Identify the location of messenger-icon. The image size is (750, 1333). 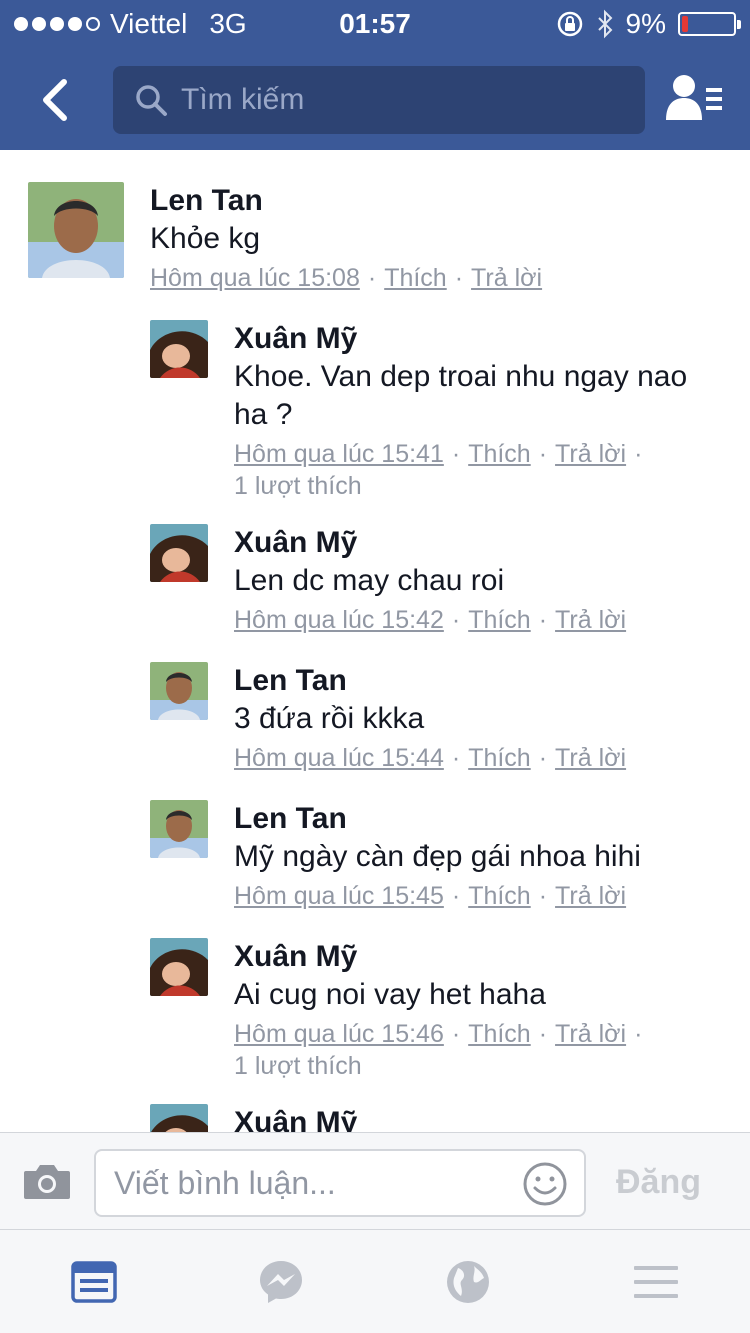
(281, 1282).